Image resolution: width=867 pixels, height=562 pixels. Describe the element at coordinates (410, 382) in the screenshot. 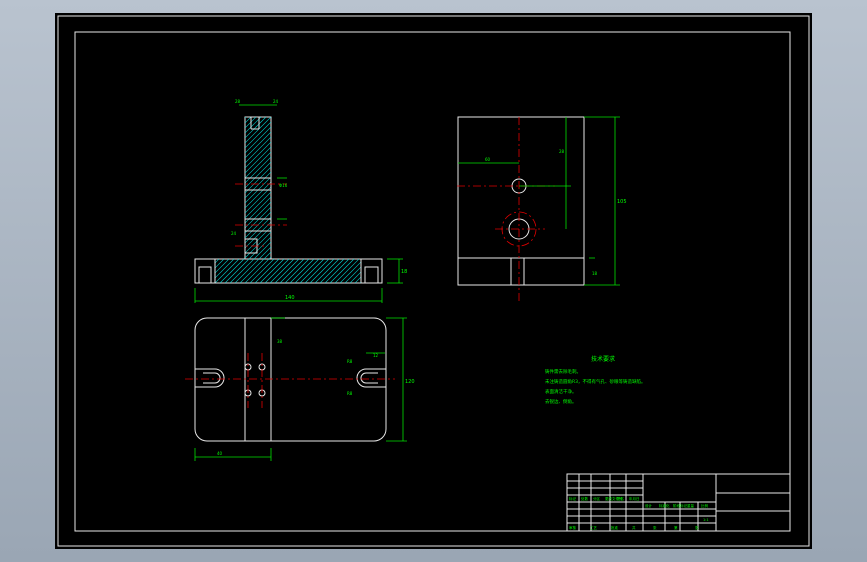

I see `svg-text: 120` at that location.